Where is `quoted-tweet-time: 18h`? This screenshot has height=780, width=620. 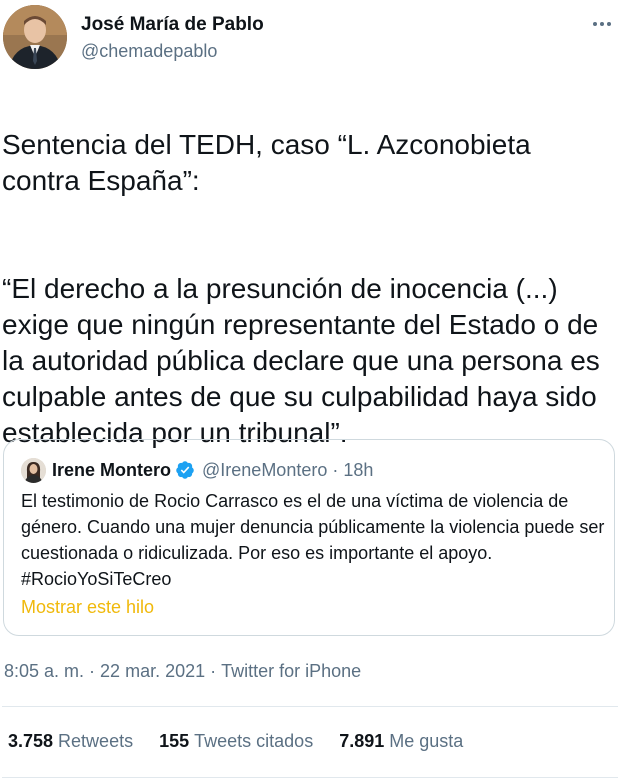 quoted-tweet-time: 18h is located at coordinates (358, 469).